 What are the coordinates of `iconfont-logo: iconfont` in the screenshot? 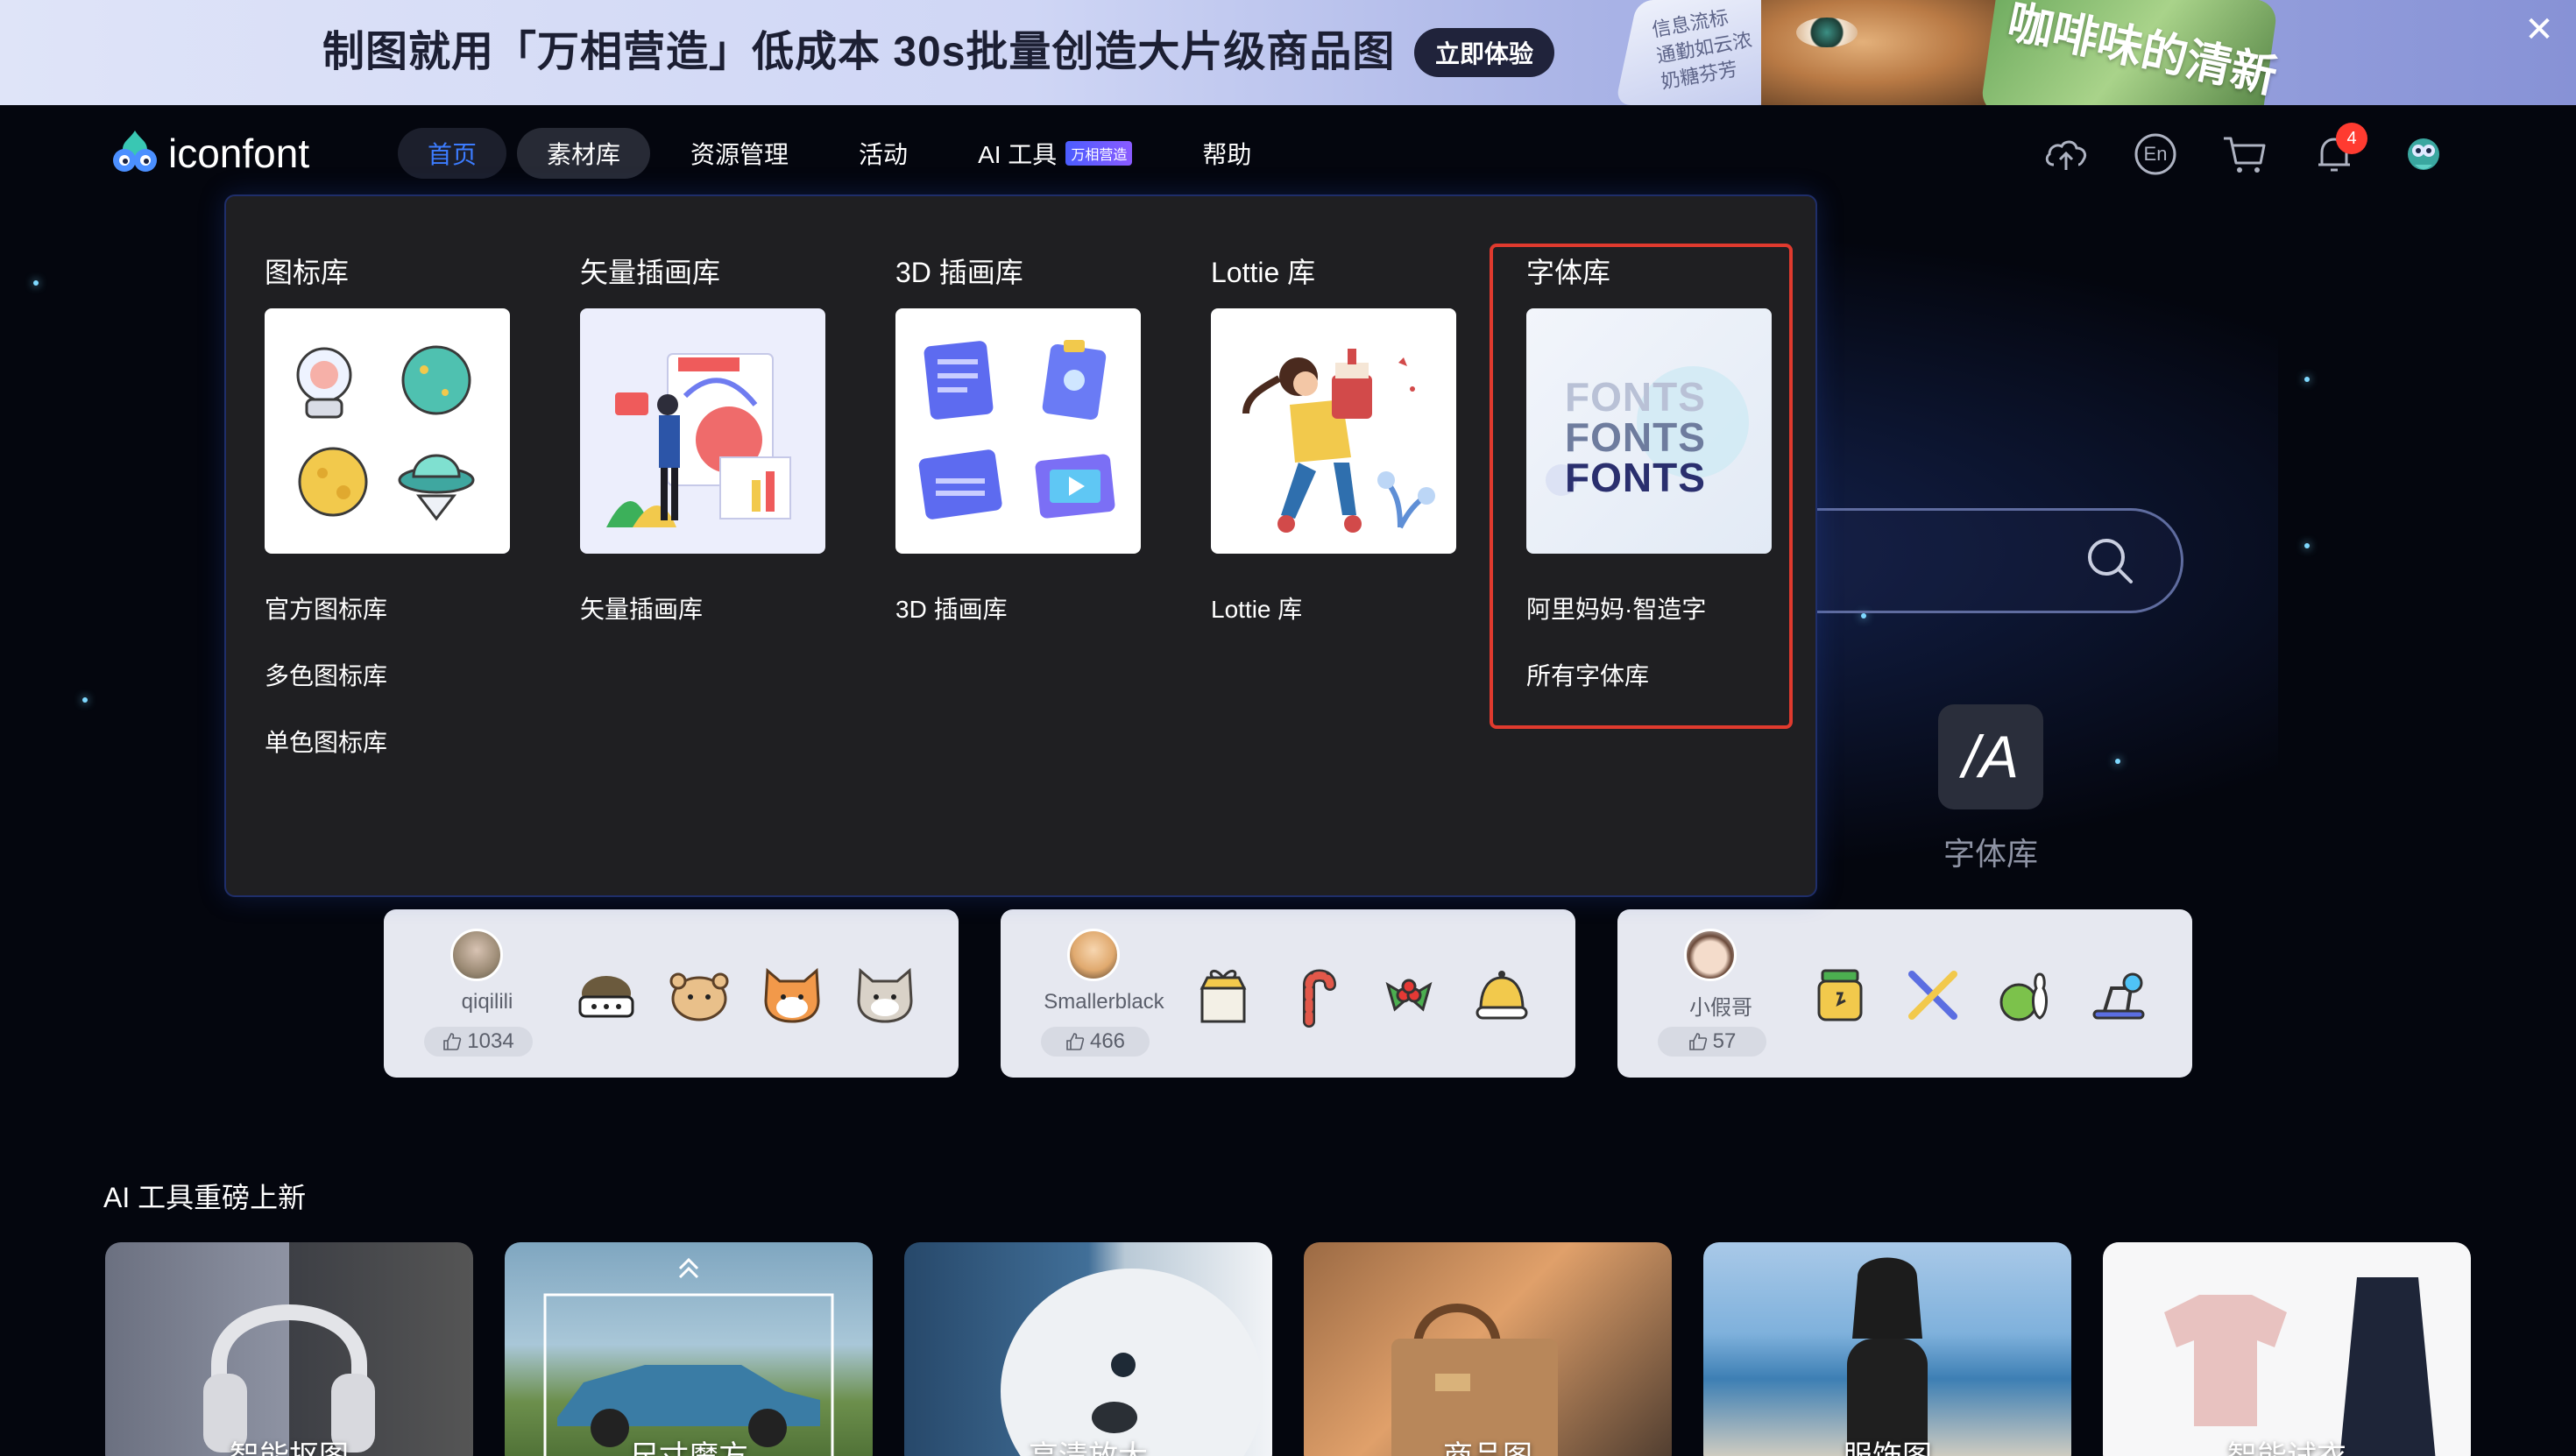 It's located at (209, 153).